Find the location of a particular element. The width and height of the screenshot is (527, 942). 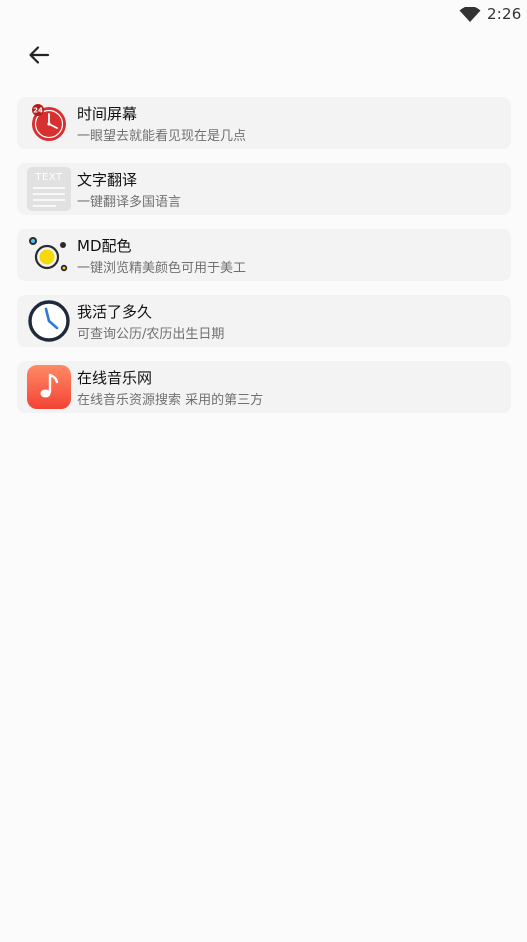

wifi-icon is located at coordinates (470, 14).